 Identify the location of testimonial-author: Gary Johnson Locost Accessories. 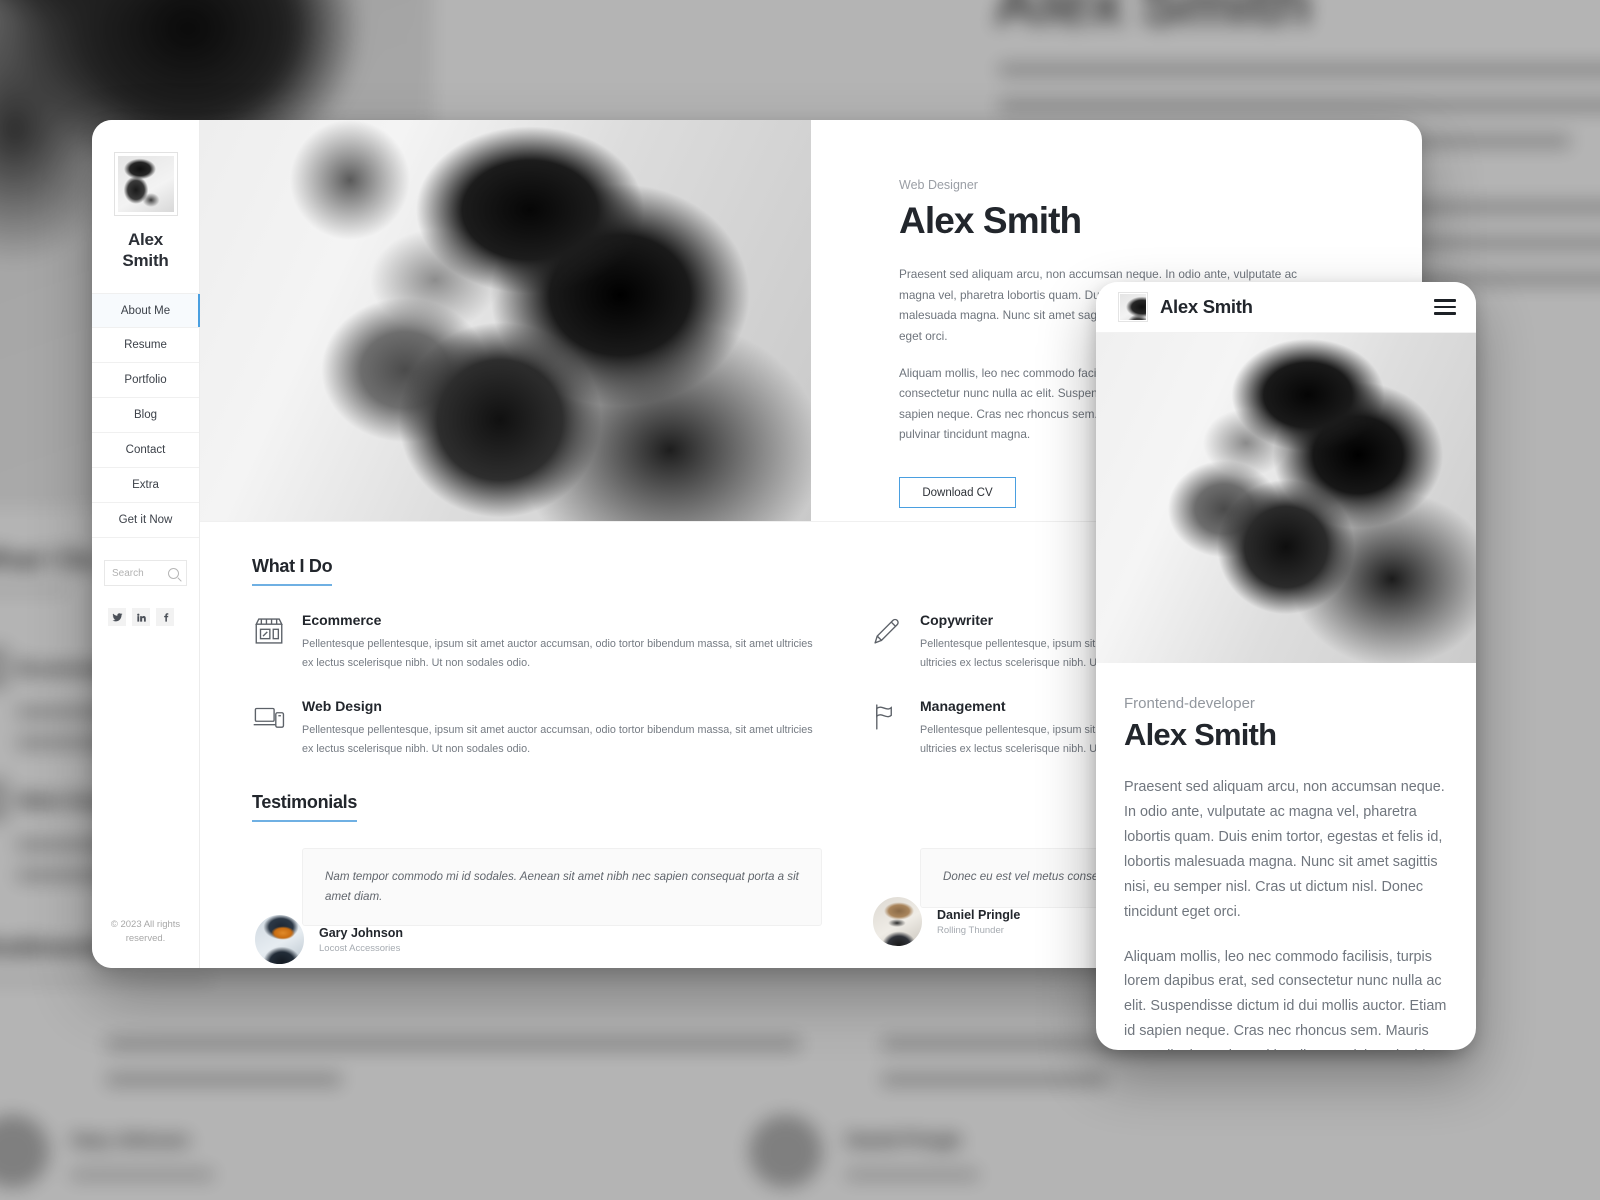
(537, 940).